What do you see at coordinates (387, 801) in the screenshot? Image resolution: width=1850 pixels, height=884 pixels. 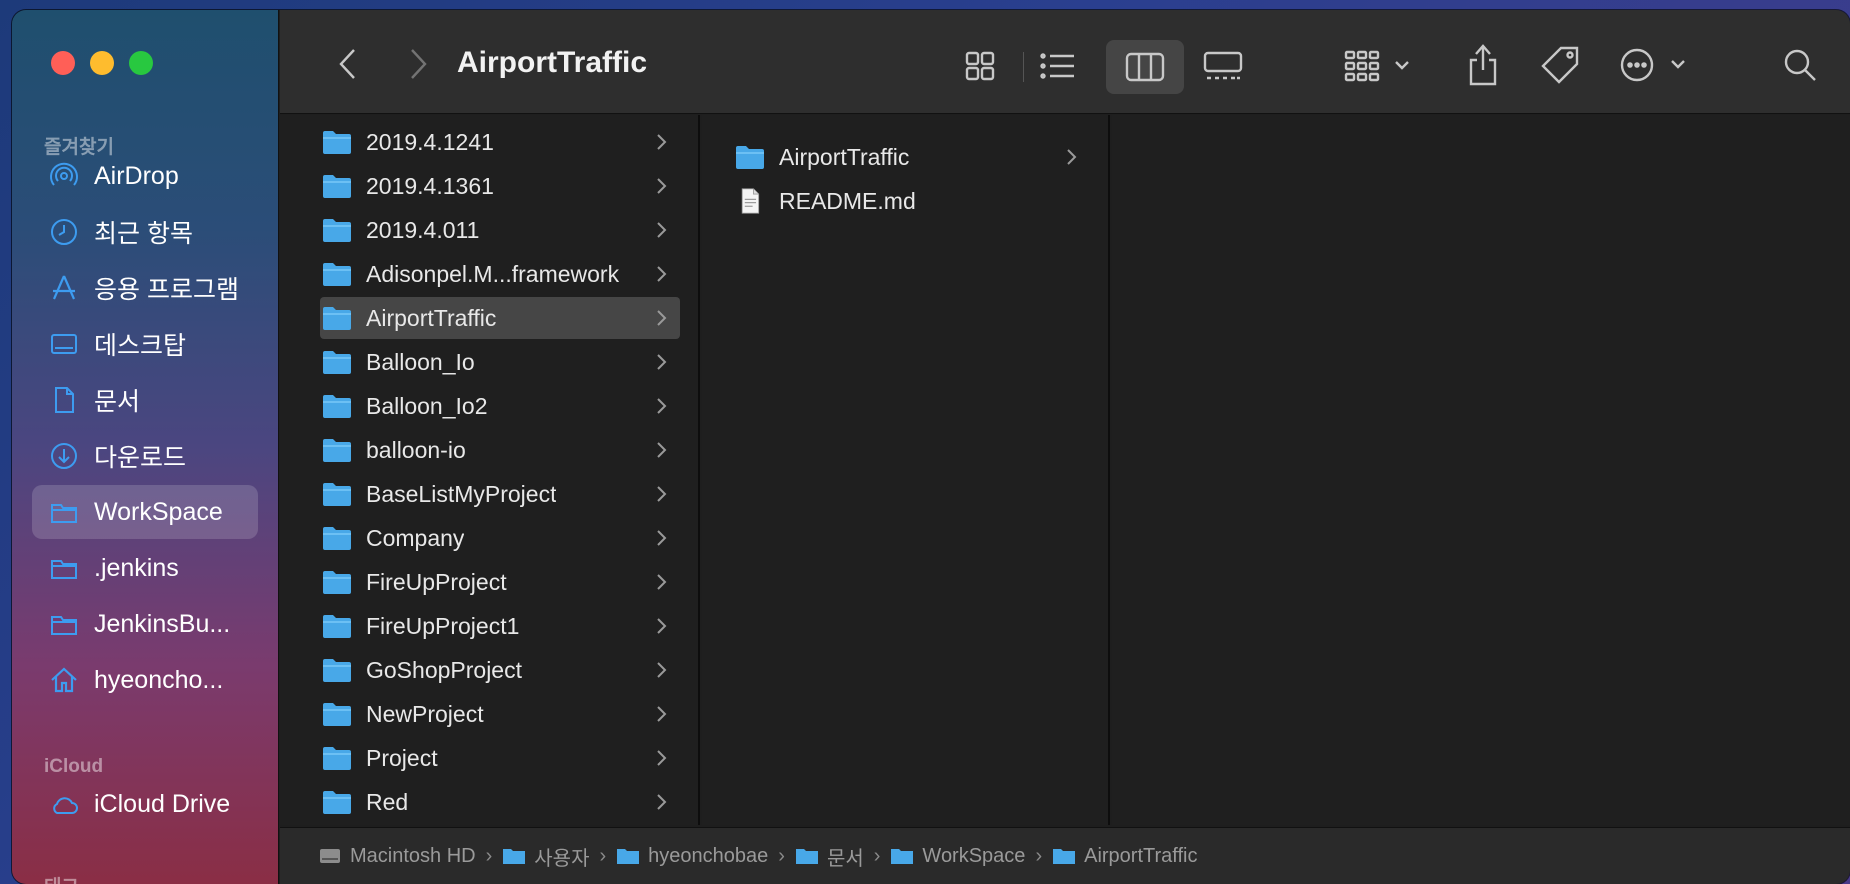 I see `folder-name: Red` at bounding box center [387, 801].